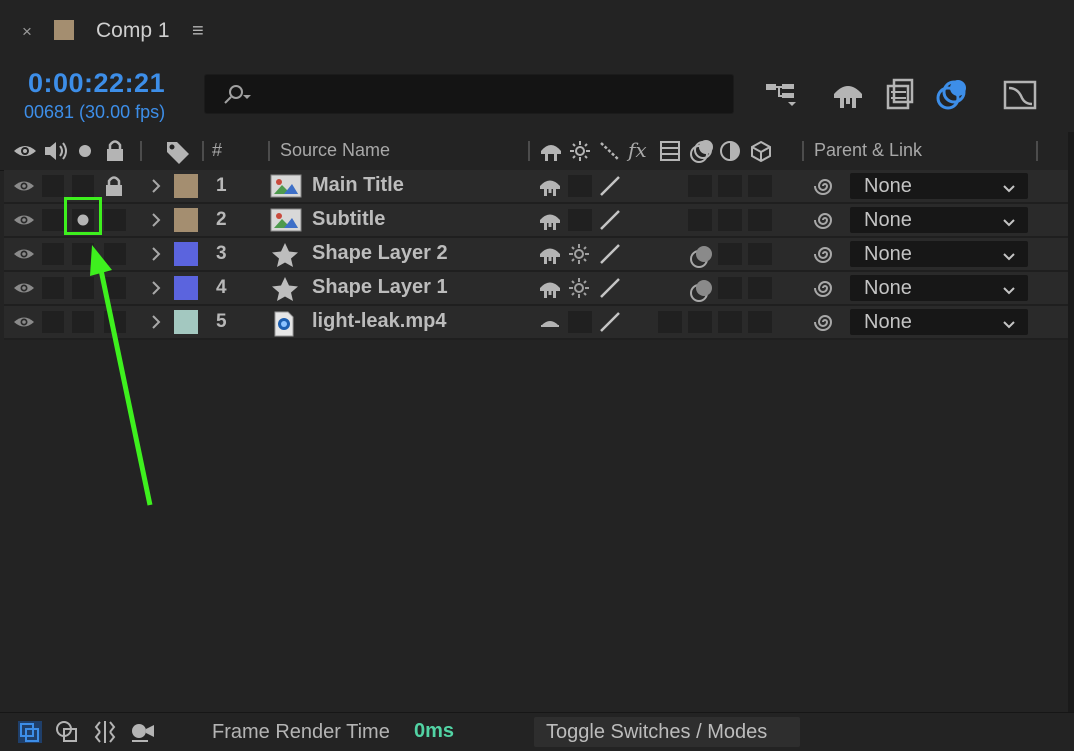 The image size is (1074, 751). What do you see at coordinates (348, 219) in the screenshot?
I see `layer-name: Subtitle` at bounding box center [348, 219].